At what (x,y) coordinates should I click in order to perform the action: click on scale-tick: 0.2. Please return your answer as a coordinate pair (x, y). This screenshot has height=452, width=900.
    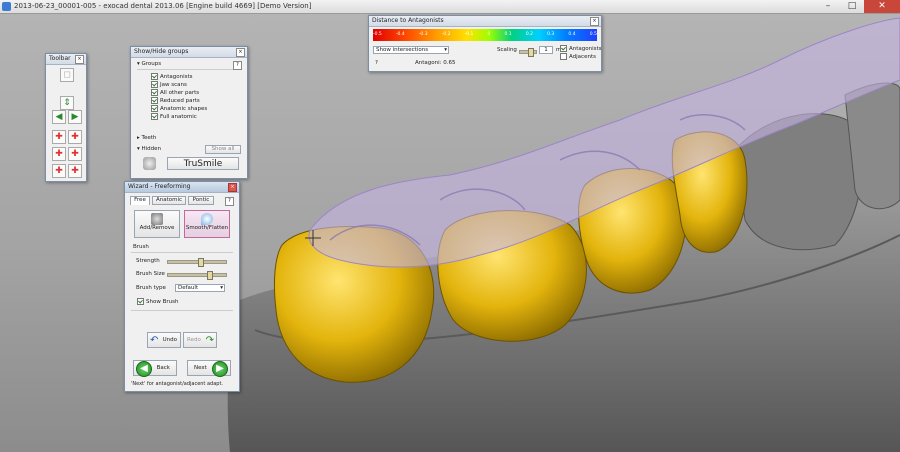
    Looking at the image, I should click on (529, 34).